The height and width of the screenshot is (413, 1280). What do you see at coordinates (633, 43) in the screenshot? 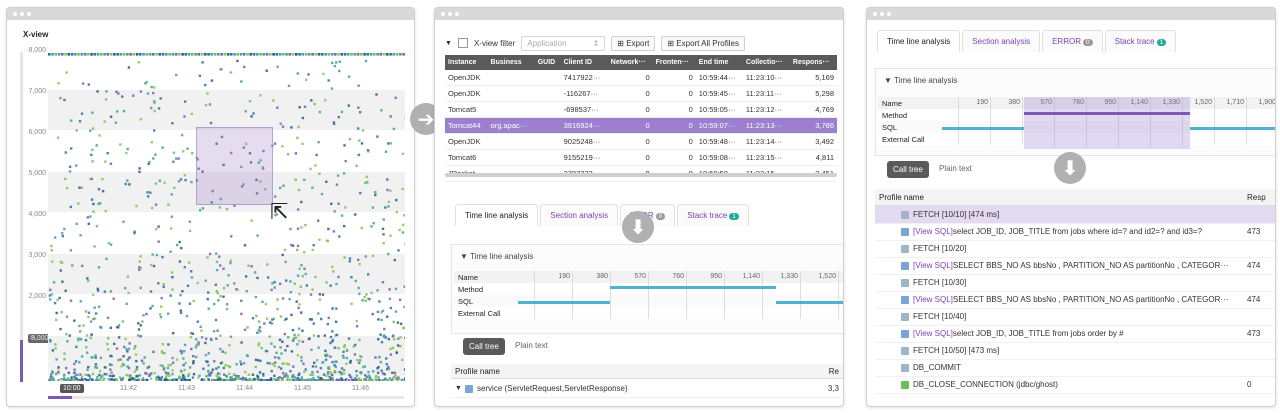
I see `export-button: ⊞ Export` at bounding box center [633, 43].